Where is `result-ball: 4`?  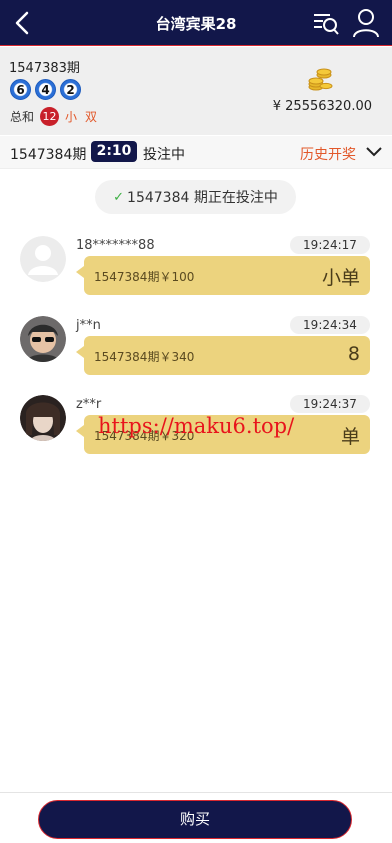
result-ball: 4 is located at coordinates (45, 89).